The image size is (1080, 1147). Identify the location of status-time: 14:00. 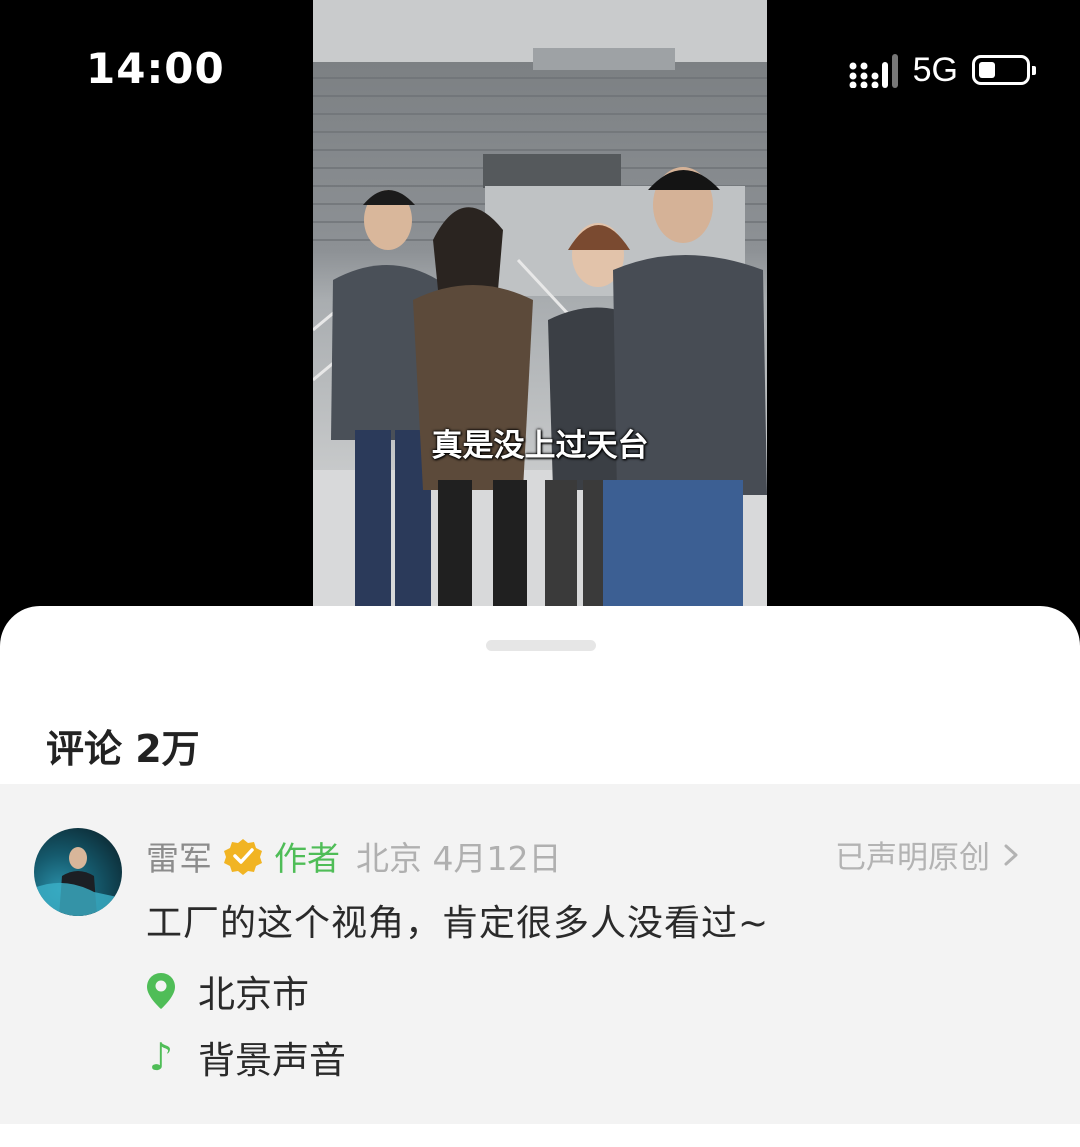
(155, 68).